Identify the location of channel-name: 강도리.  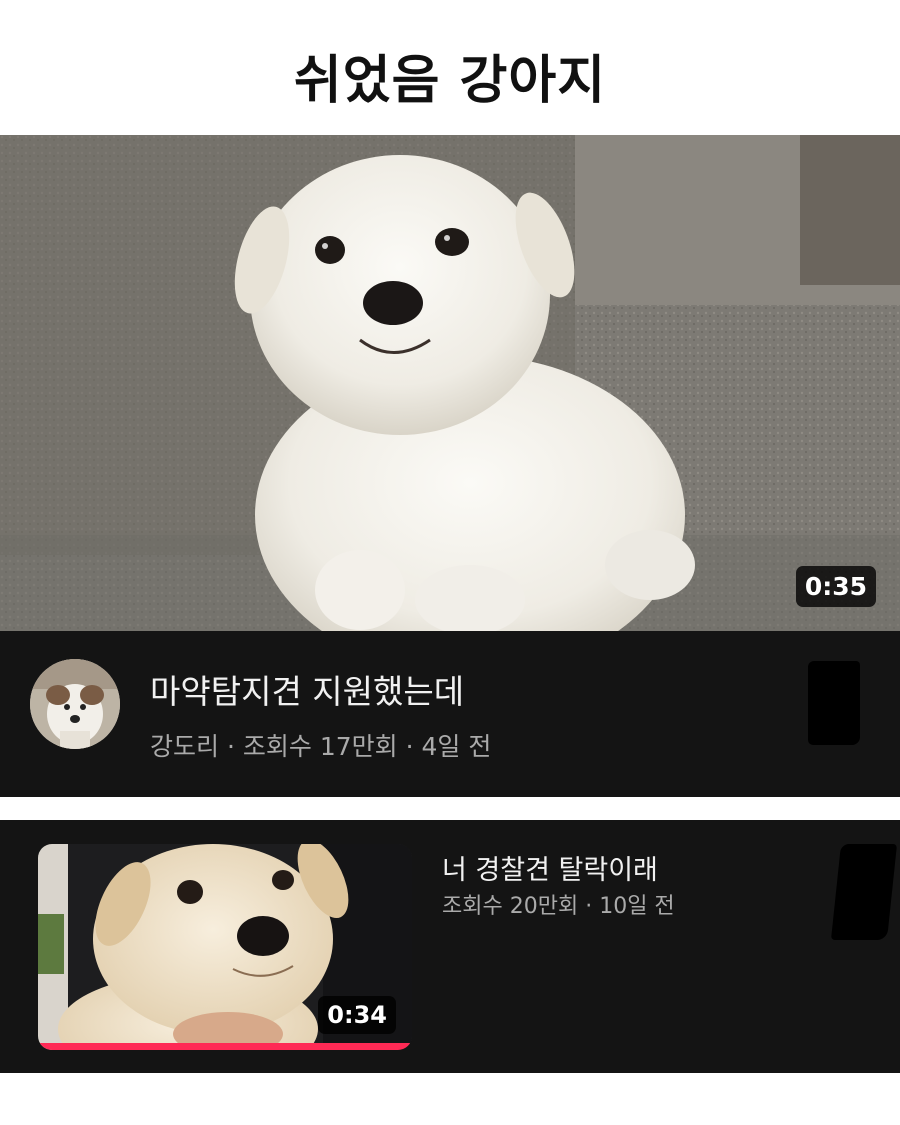
(184, 746).